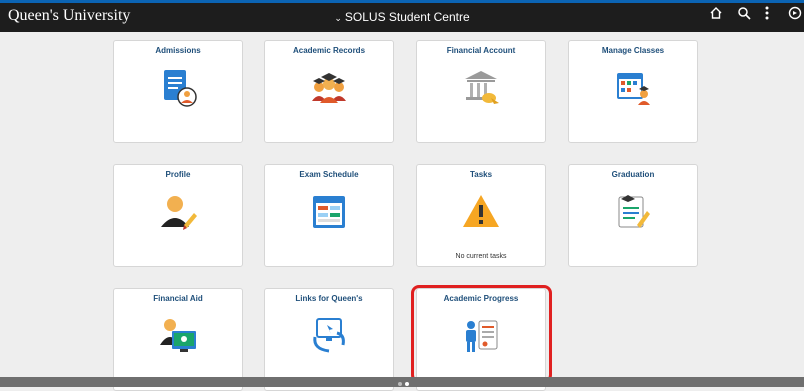 This screenshot has width=804, height=391. I want to click on tile-financial-aid: Financial Aid, so click(178, 339).